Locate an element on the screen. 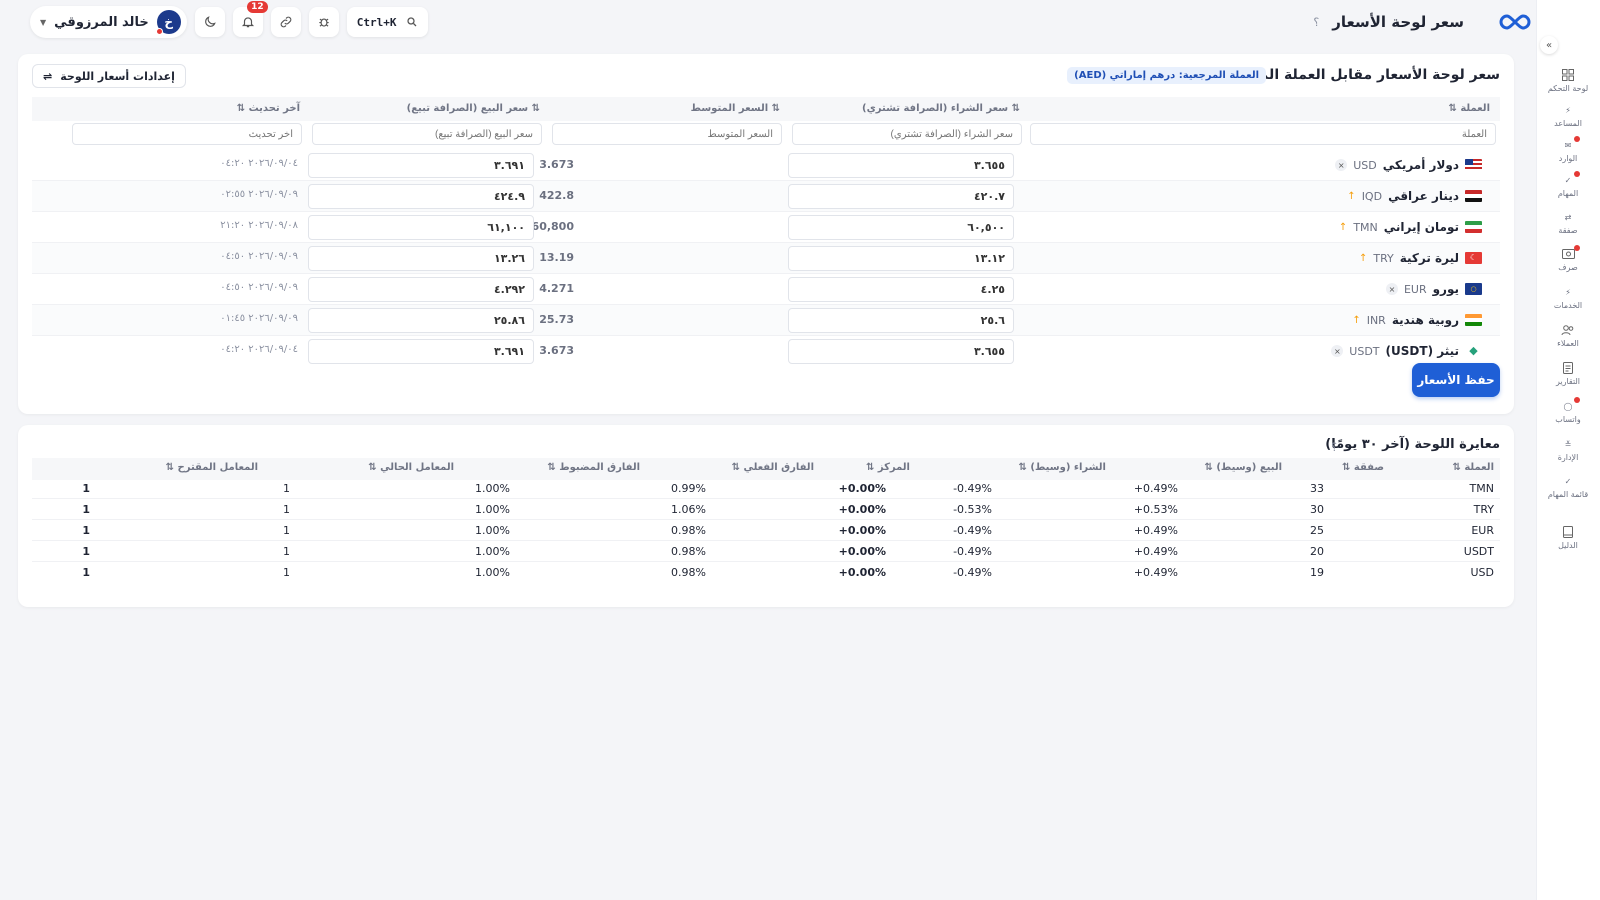 The width and height of the screenshot is (1600, 900). header-sell-median: البيع (وسيط) ⇅ is located at coordinates (1244, 467).